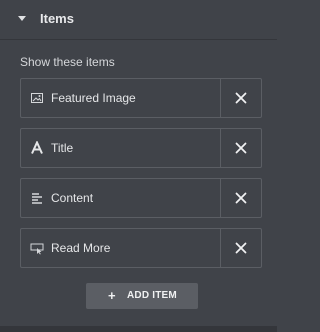 The width and height of the screenshot is (320, 332). I want to click on repeater-item-read-more: Read More, so click(141, 248).